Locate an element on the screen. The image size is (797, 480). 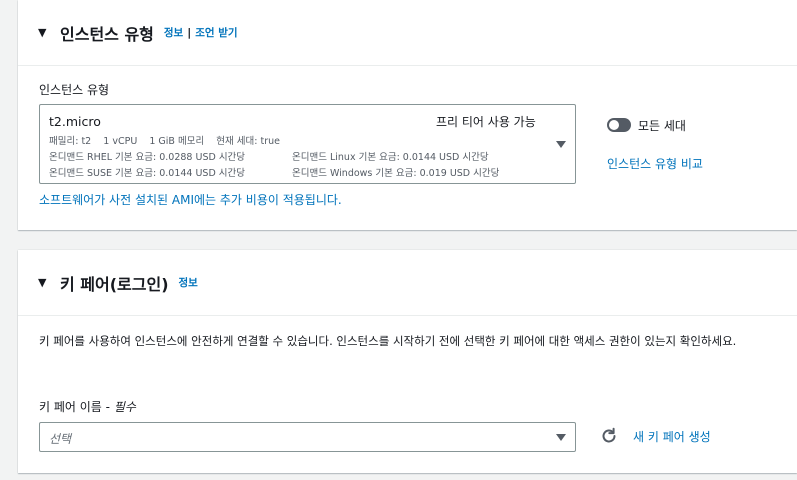
refresh-icon is located at coordinates (609, 436).